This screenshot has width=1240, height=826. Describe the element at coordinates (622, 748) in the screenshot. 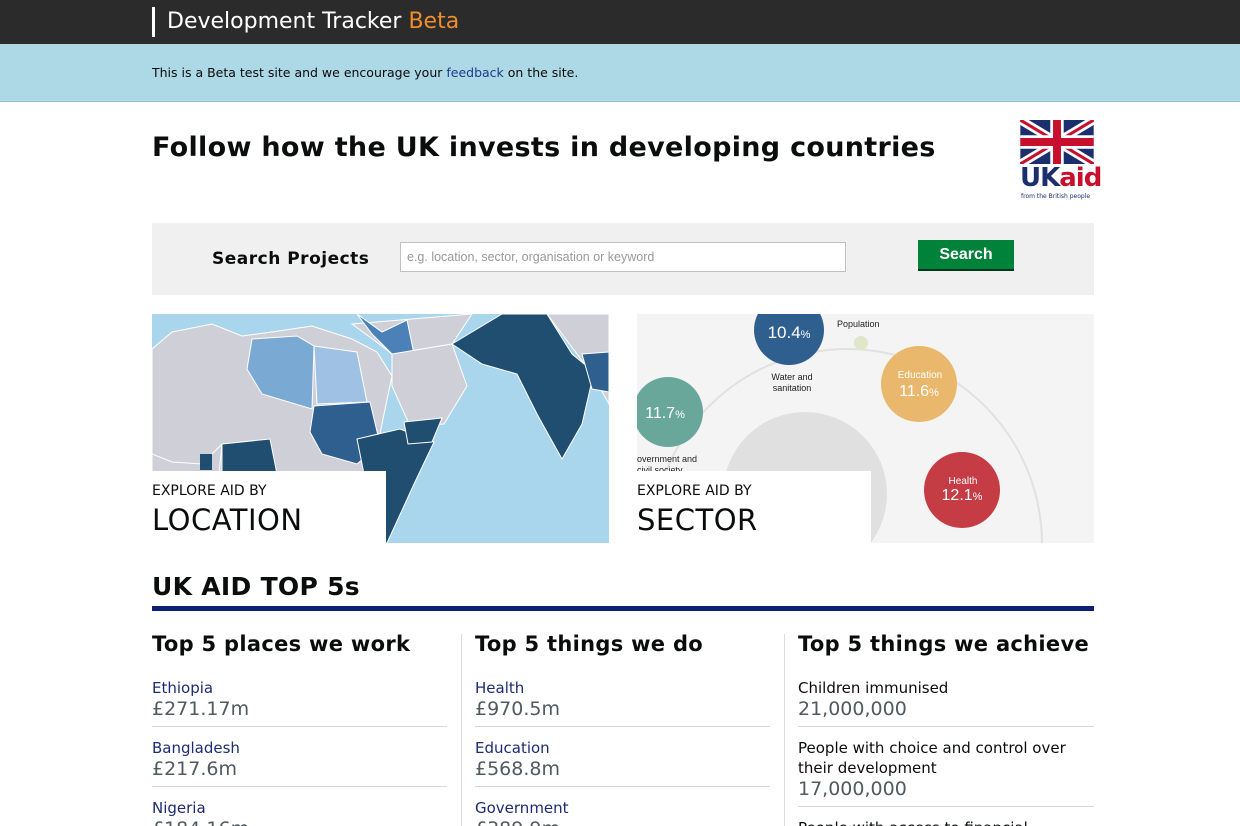

I see `sector-link: Education` at that location.